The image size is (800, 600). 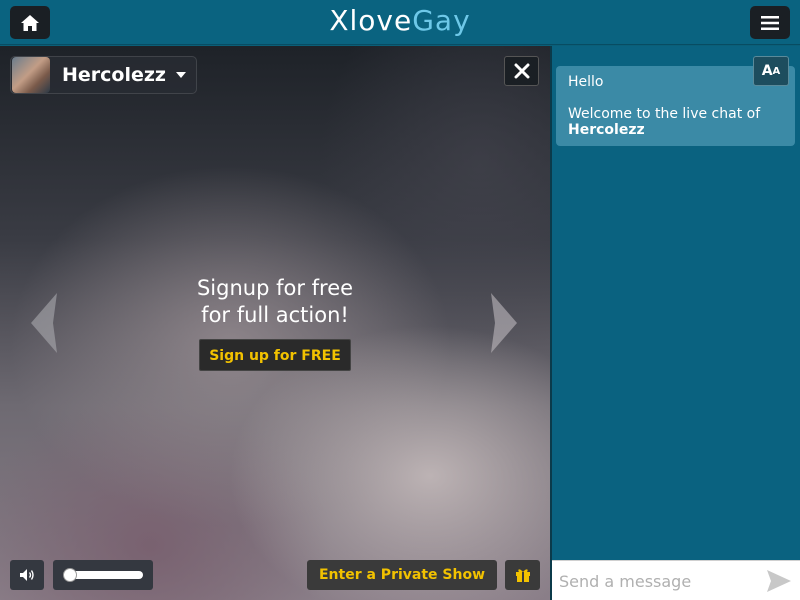 I want to click on menu-button, so click(x=770, y=22).